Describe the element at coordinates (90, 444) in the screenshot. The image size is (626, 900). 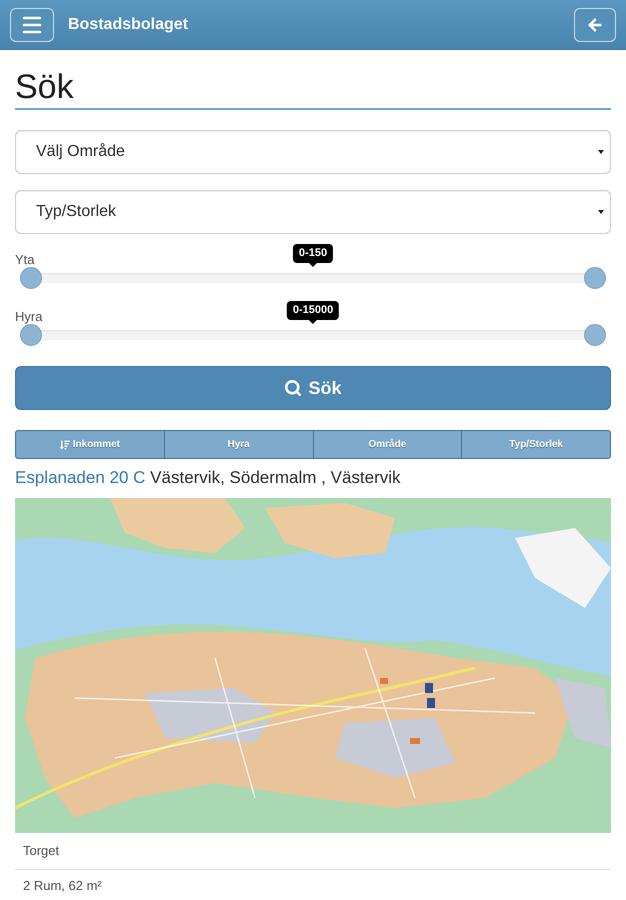
I see `sort-tab: Inkommet` at that location.